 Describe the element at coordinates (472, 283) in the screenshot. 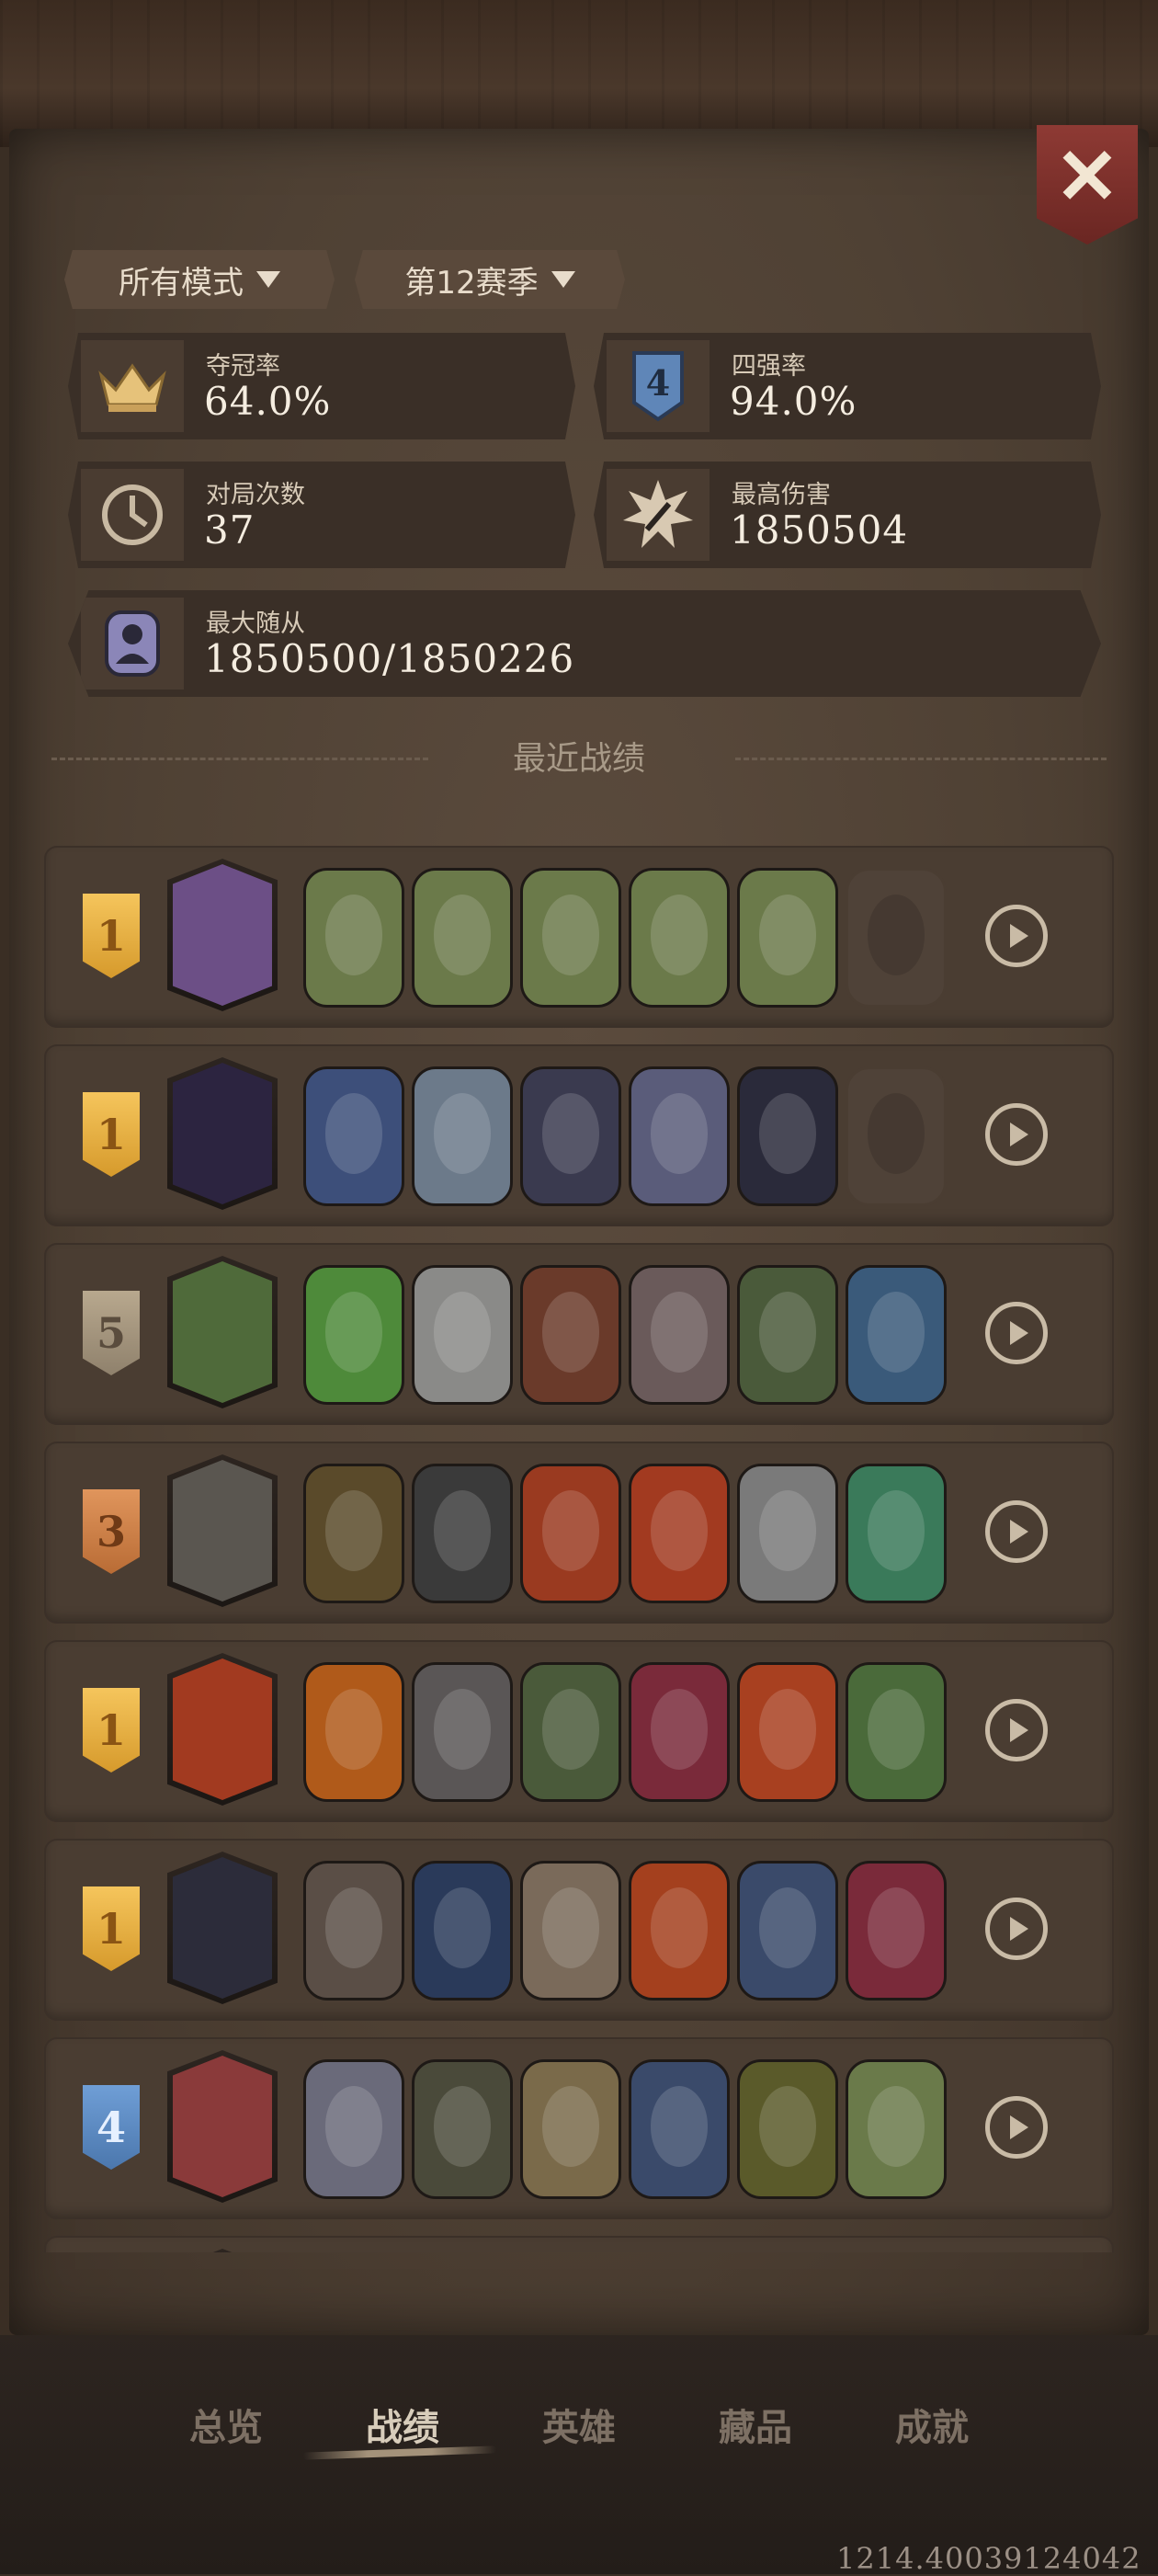

I see `season-filter-label: 第12赛季` at that location.